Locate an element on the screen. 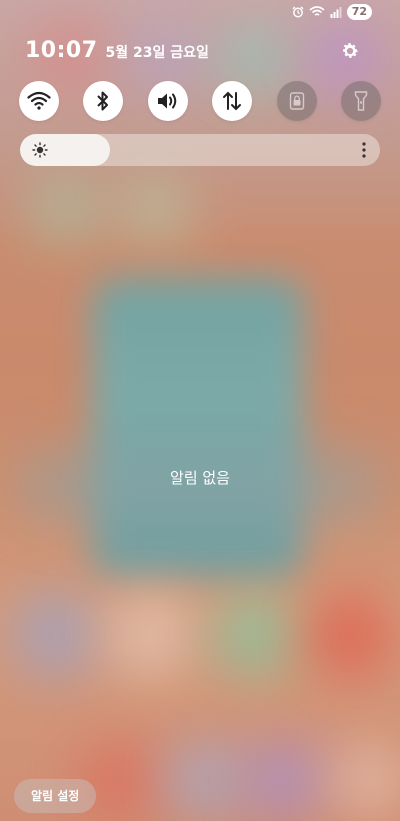 This screenshot has width=400, height=821. bluetooth-toggle is located at coordinates (103, 101).